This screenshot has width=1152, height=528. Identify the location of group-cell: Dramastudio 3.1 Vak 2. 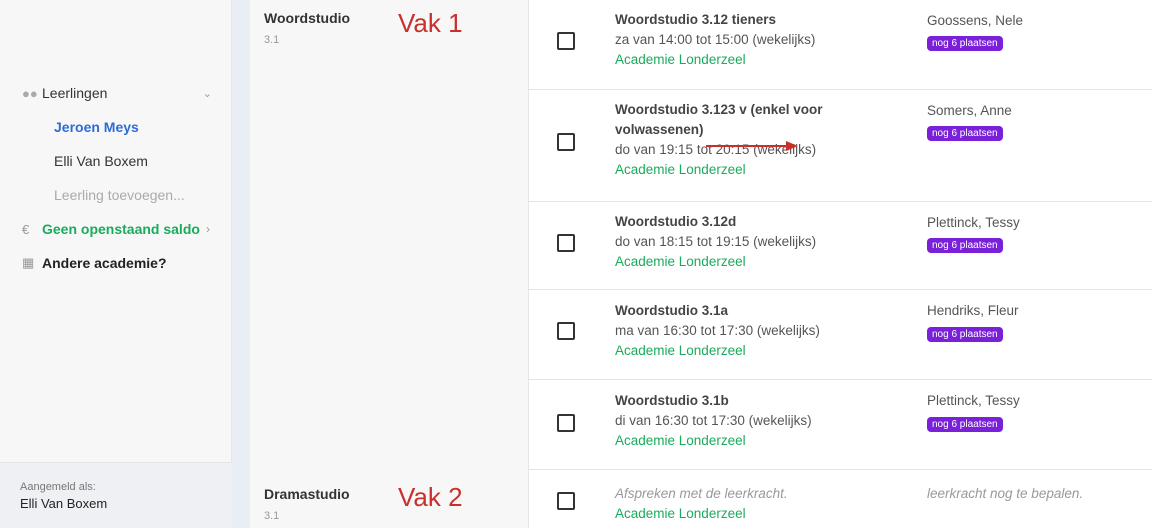
(389, 499).